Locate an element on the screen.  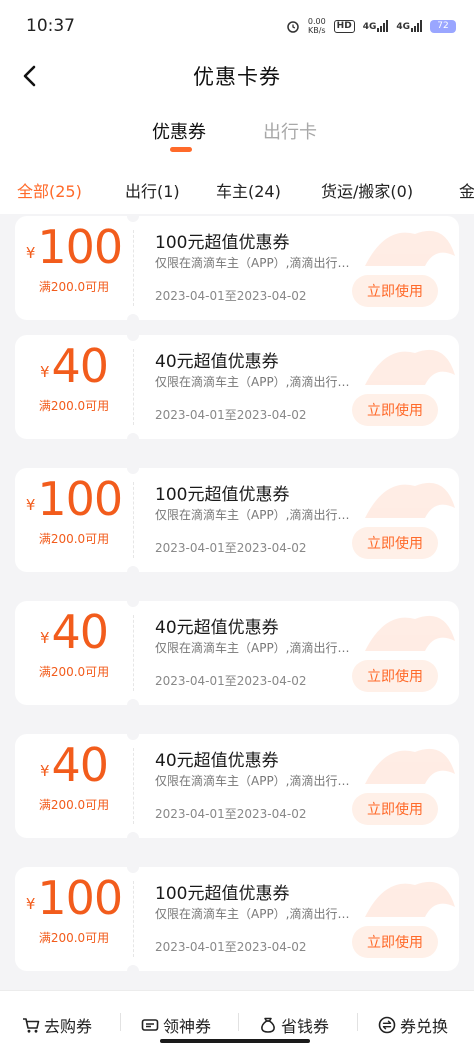
alarm-icon is located at coordinates (293, 27).